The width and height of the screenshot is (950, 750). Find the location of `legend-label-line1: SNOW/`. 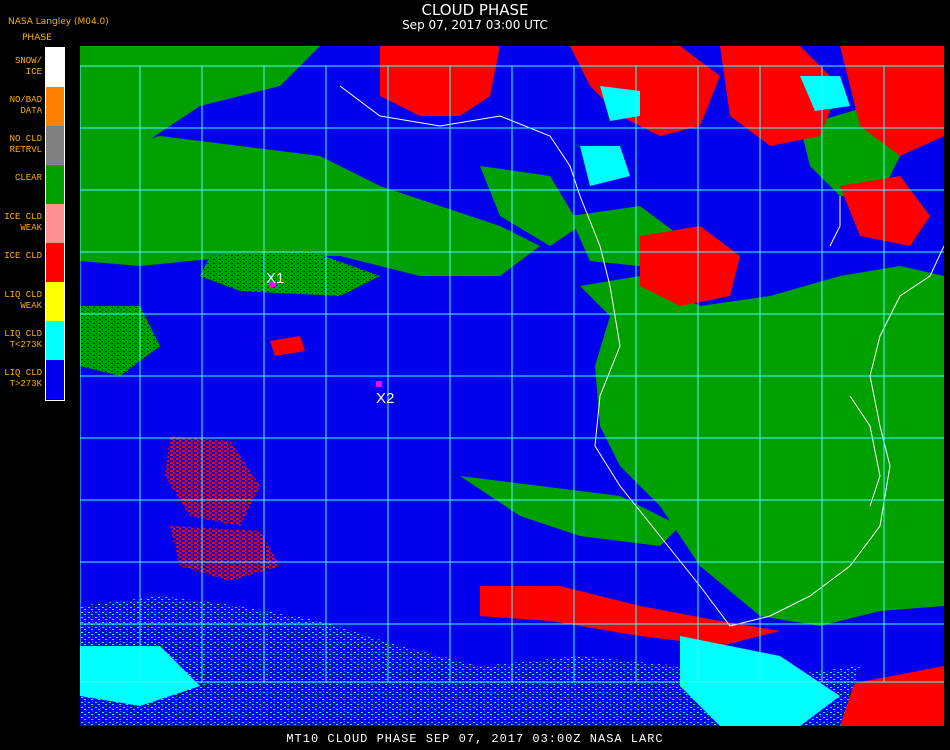

legend-label-line1: SNOW/ is located at coordinates (28, 61).